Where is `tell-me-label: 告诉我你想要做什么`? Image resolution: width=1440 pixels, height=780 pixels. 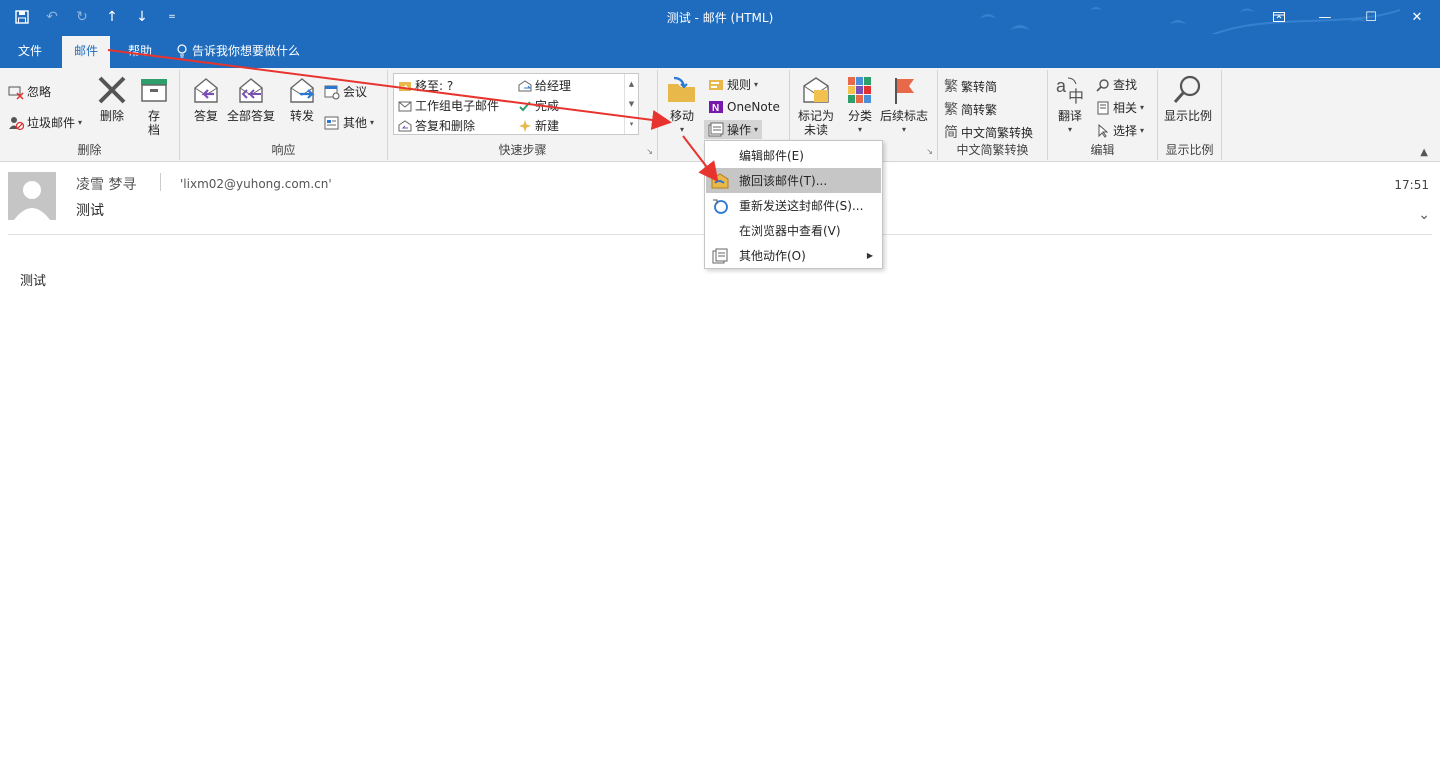
tell-me-label: 告诉我你想要做什么 is located at coordinates (246, 51).